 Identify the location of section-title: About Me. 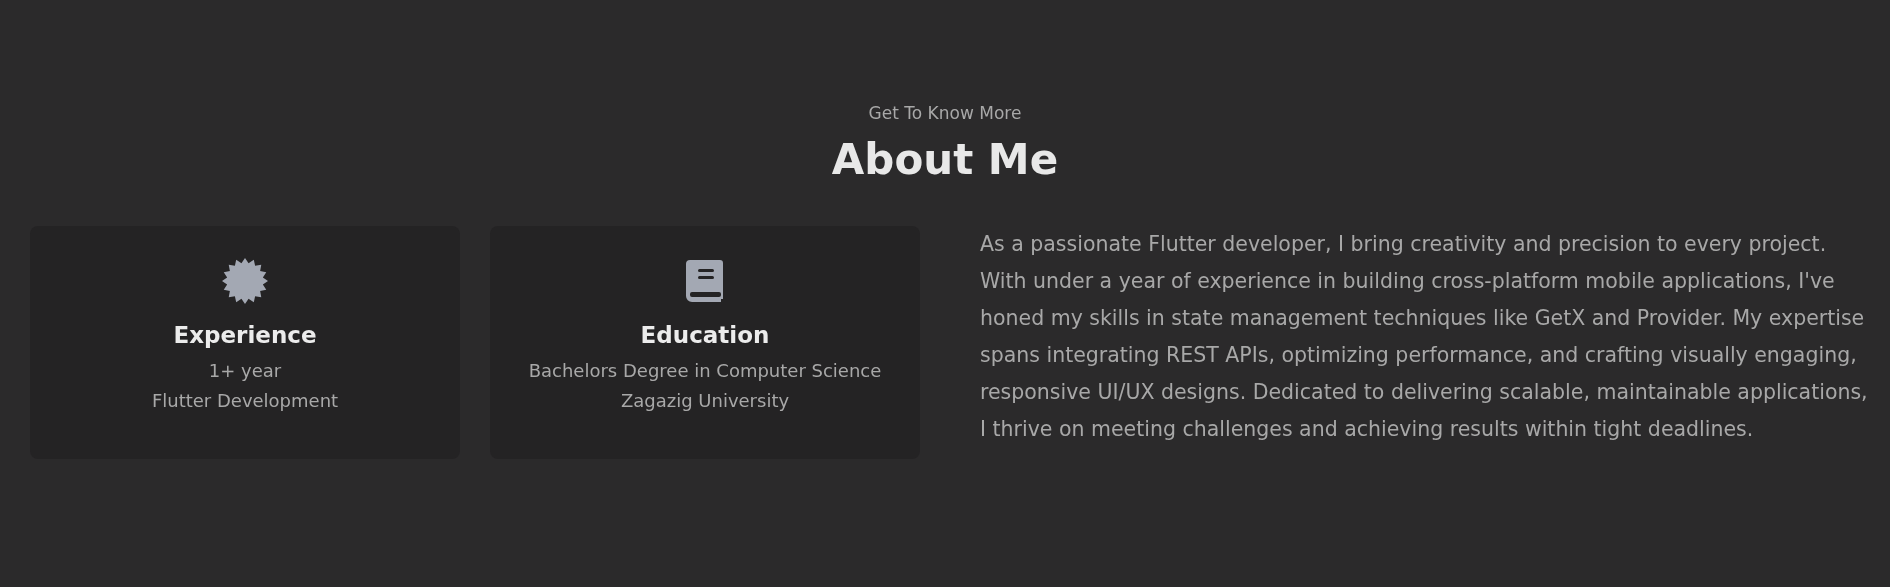
(945, 160).